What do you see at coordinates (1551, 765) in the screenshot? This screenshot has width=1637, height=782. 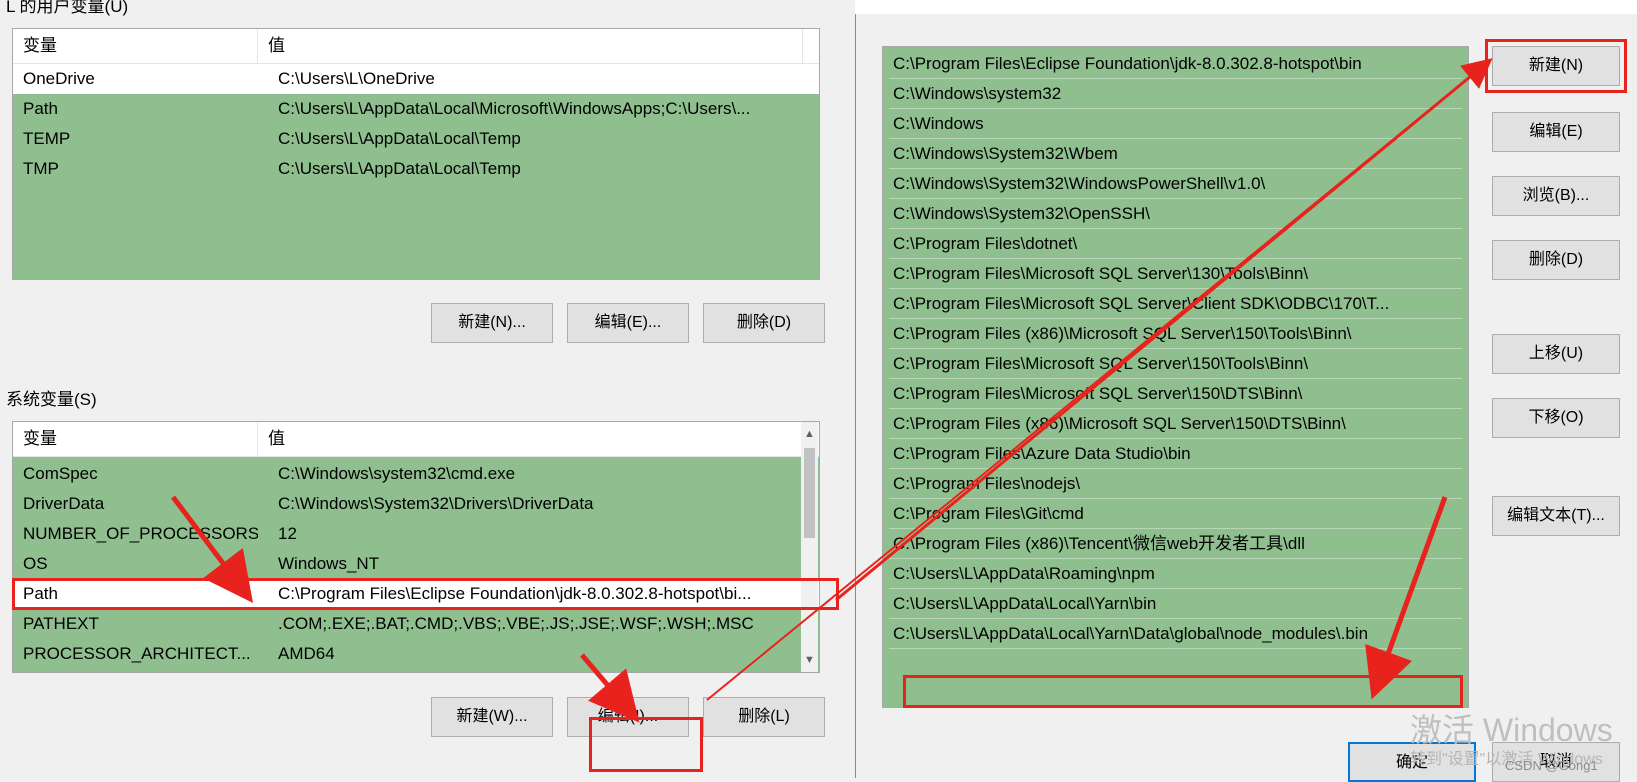 I see `csdn-credit: CSDN @Gong1` at bounding box center [1551, 765].